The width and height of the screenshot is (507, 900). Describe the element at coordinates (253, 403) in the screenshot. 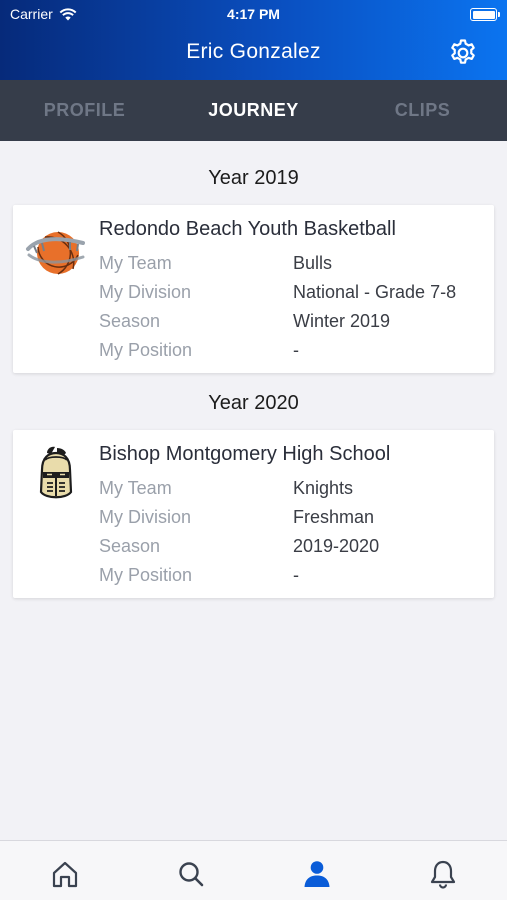

I see `year-heading: Year 2020` at that location.